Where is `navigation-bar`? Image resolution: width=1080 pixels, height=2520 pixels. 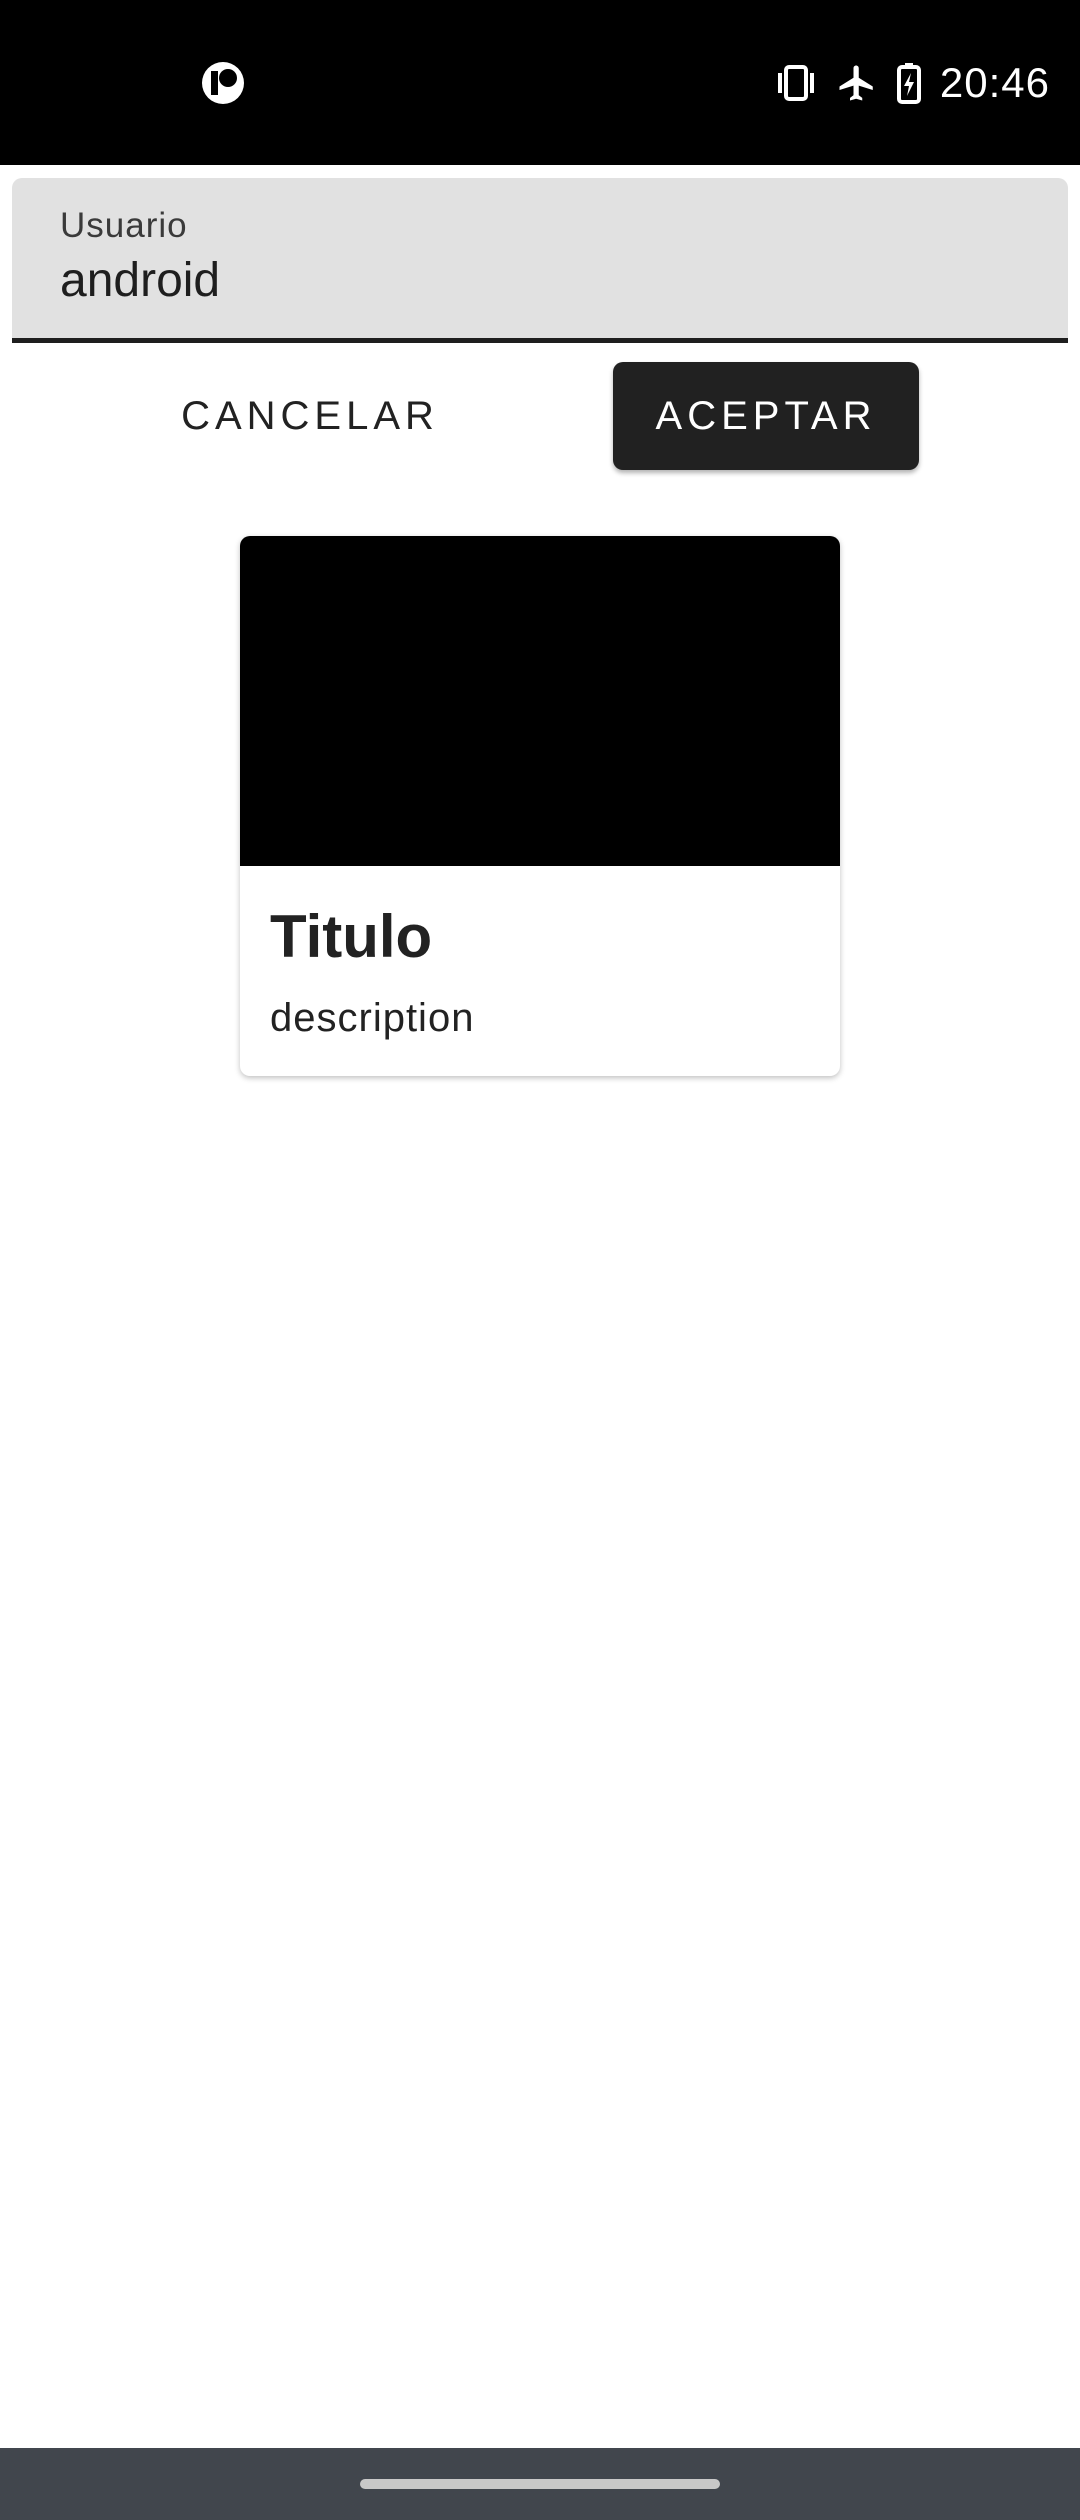 navigation-bar is located at coordinates (540, 2484).